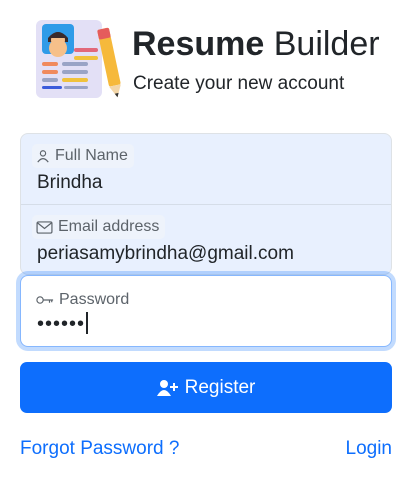  What do you see at coordinates (167, 387) in the screenshot?
I see `person-add-icon` at bounding box center [167, 387].